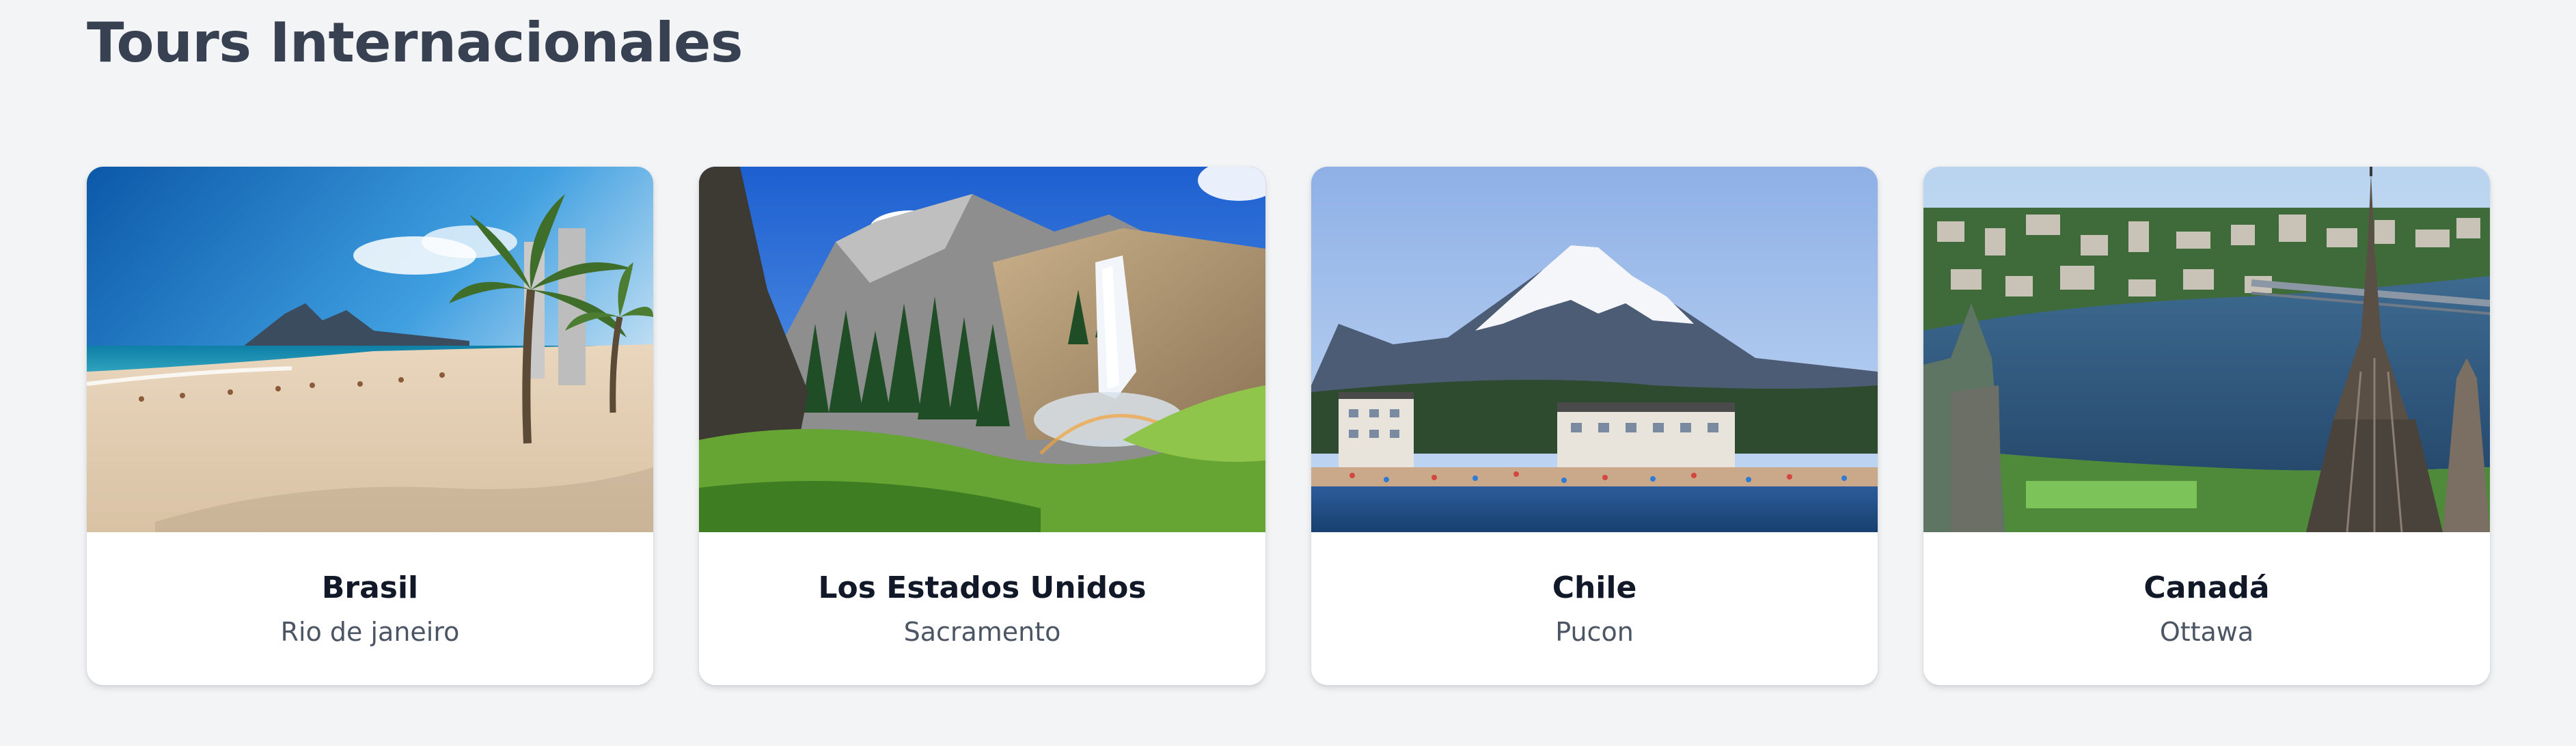  I want to click on tour-country: Brasil, so click(370, 587).